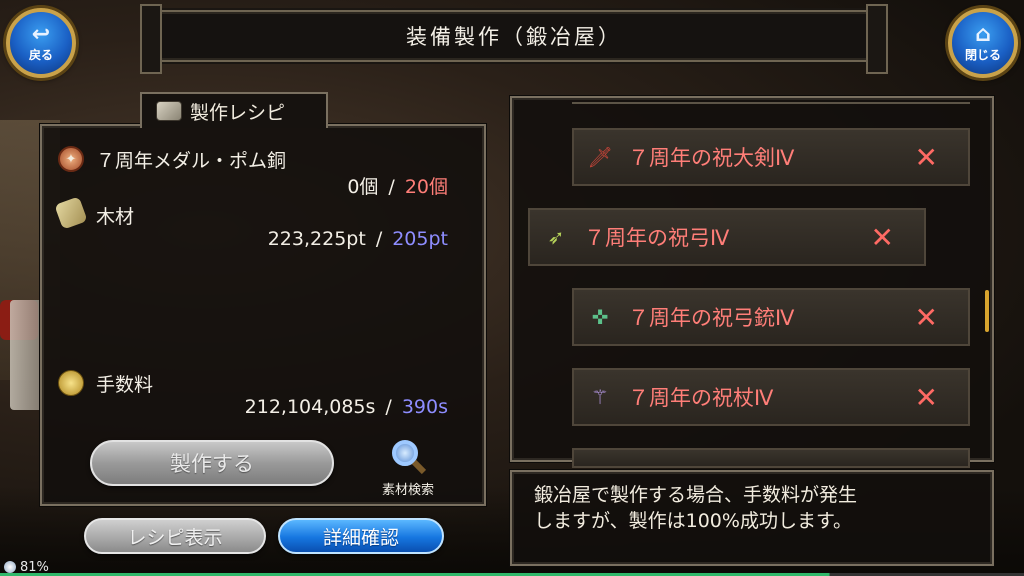 This screenshot has width=1024, height=576. What do you see at coordinates (407, 490) in the screenshot?
I see `material-search-label: 素材検索` at bounding box center [407, 490].